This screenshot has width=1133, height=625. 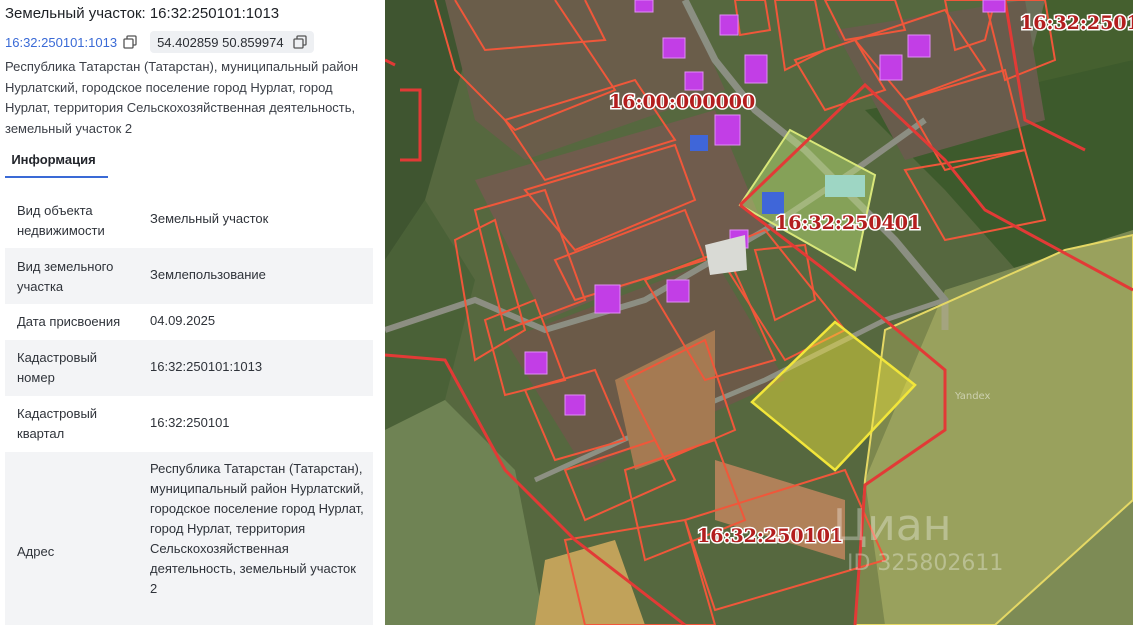 I want to click on coordinates-text: 54.402859 50.859974, so click(x=220, y=42).